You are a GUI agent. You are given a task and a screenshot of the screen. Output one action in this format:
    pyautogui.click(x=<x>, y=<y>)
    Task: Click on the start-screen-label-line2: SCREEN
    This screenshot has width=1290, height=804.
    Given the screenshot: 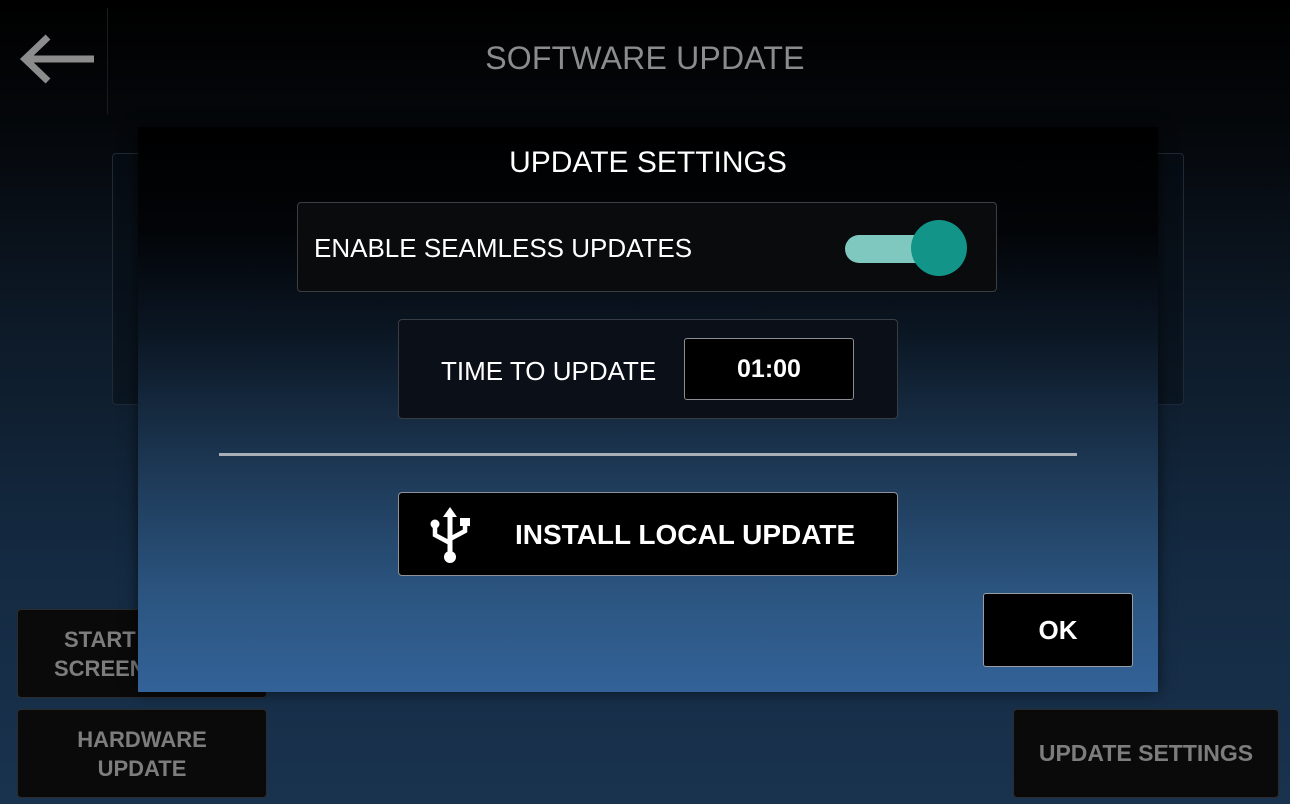 What is the action you would take?
    pyautogui.click(x=100, y=668)
    